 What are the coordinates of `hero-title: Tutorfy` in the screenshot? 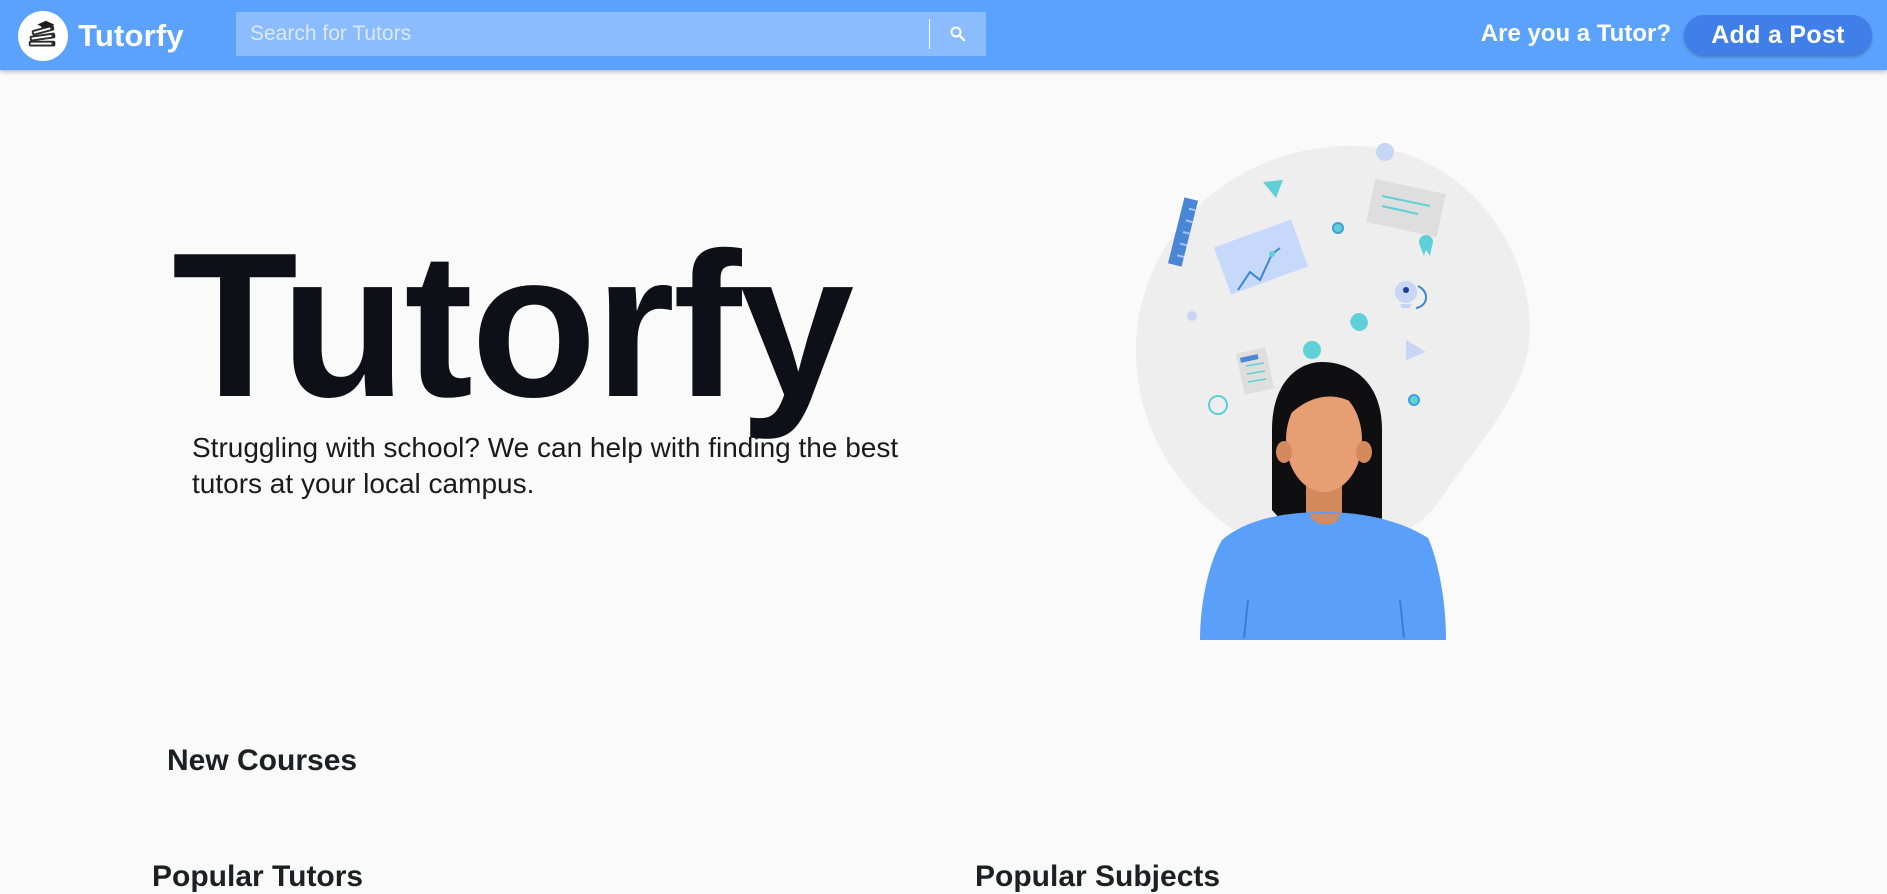 It's located at (513, 325).